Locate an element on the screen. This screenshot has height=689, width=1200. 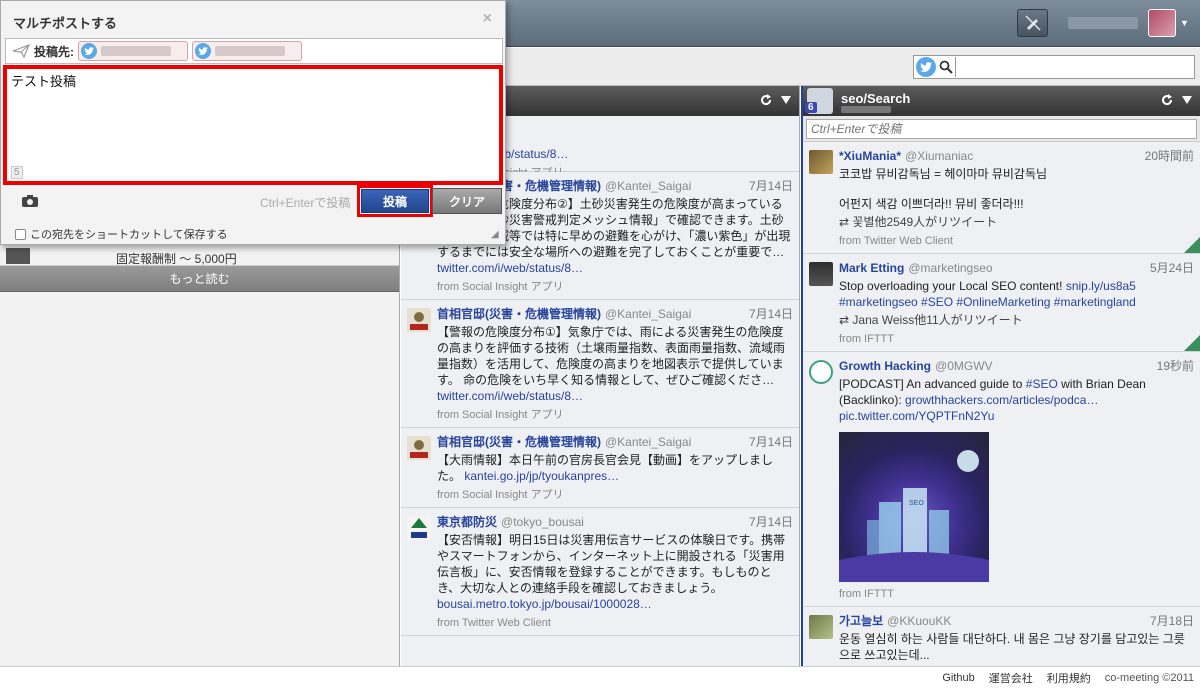
tweet-screen-name: @tokyo_bousai is located at coordinates (542, 522).